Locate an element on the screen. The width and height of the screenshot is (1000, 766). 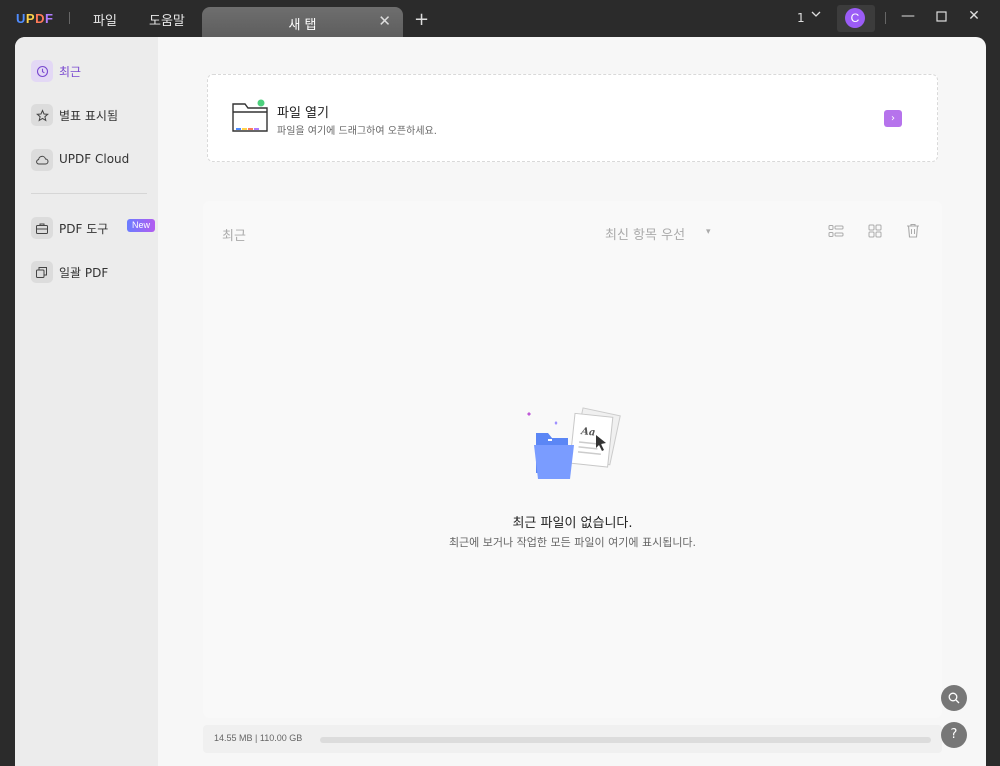
sidebar-item-cloud: UPDF Cloud is located at coordinates (91, 161).